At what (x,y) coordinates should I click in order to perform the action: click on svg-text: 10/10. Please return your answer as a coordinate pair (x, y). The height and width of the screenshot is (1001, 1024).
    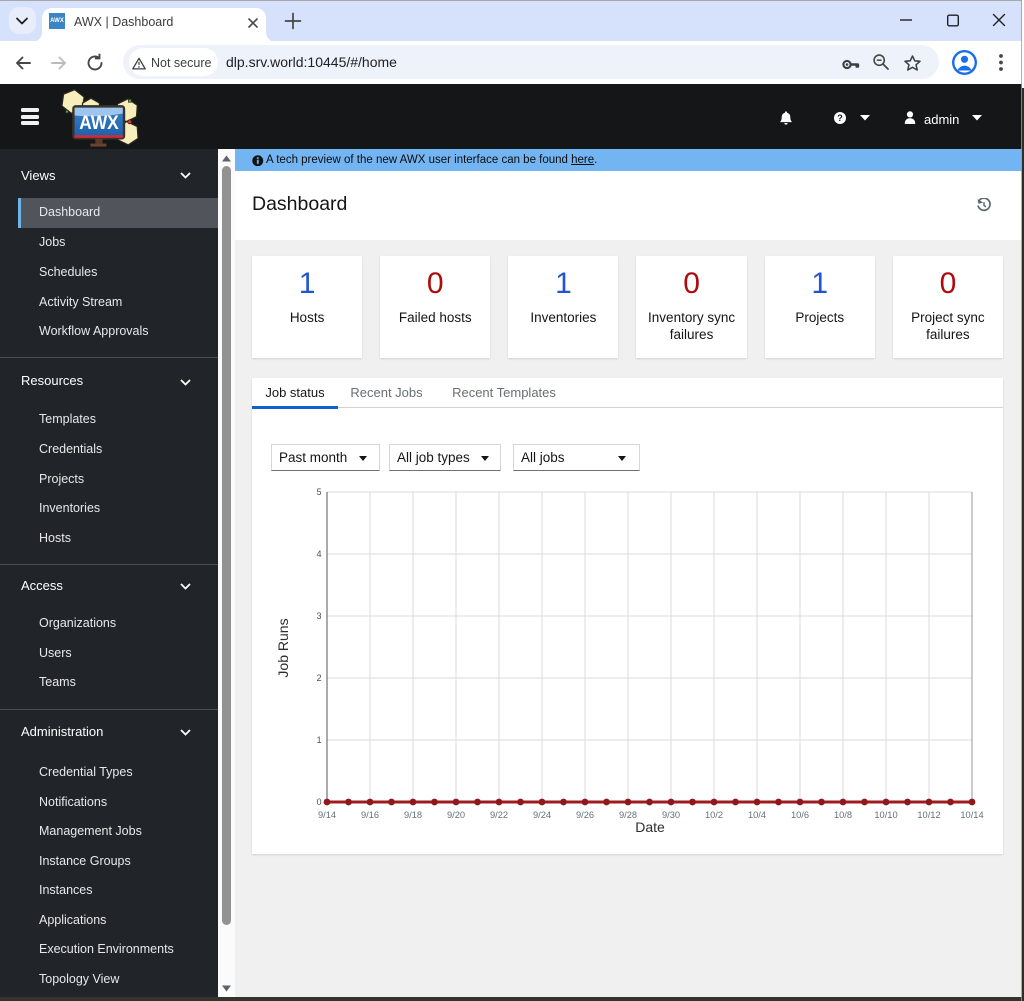
    Looking at the image, I should click on (885, 815).